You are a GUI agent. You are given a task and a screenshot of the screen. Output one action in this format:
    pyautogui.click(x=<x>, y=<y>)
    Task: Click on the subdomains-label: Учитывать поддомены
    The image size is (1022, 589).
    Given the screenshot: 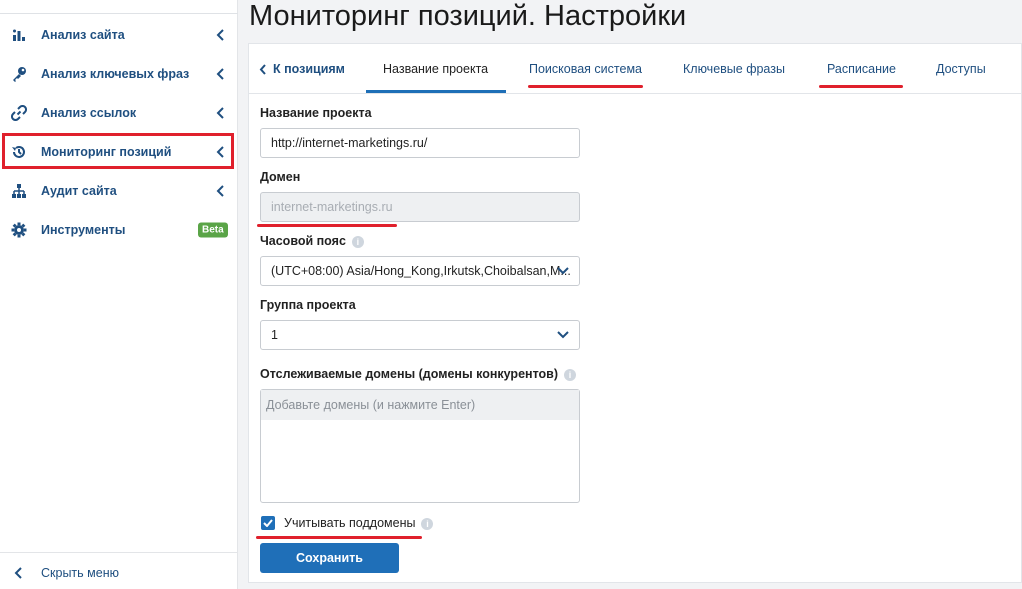 What is the action you would take?
    pyautogui.click(x=350, y=523)
    